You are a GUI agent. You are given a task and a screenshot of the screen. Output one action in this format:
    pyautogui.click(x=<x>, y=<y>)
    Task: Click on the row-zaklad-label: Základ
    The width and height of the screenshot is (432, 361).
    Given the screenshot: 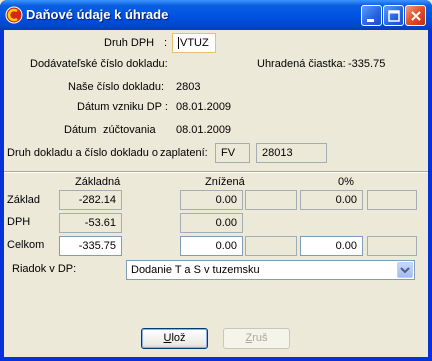 What is the action you would take?
    pyautogui.click(x=24, y=200)
    